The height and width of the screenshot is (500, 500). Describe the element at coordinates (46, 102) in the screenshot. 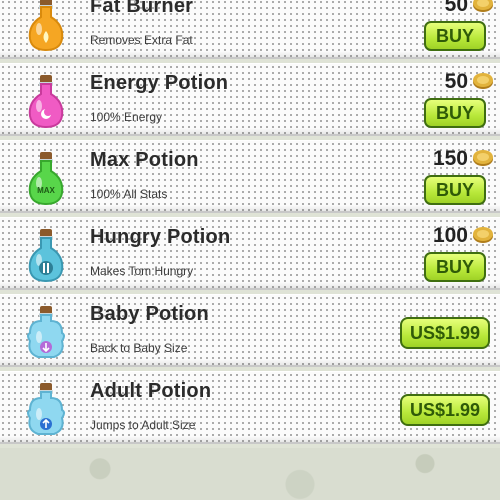

I see `energy-potion-bottle-icon` at that location.